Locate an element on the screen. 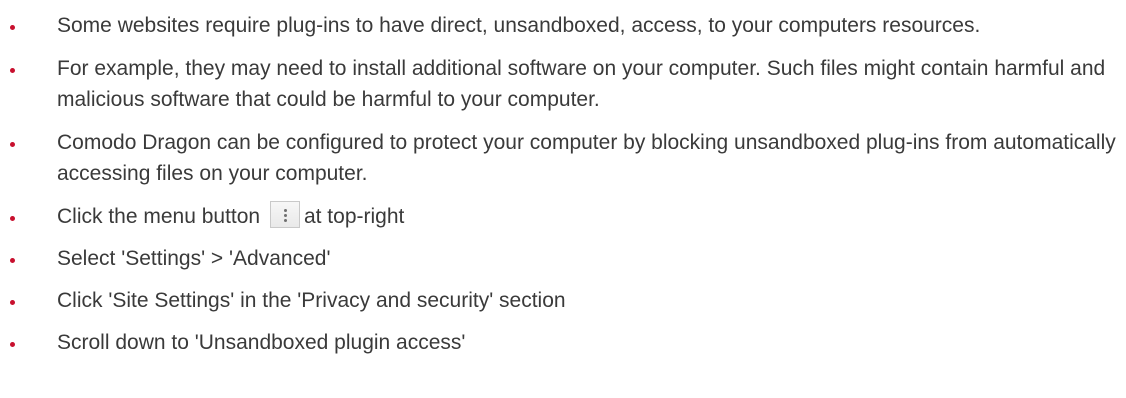 This screenshot has height=398, width=1126. vertical-dots-menu-icon is located at coordinates (284, 215).